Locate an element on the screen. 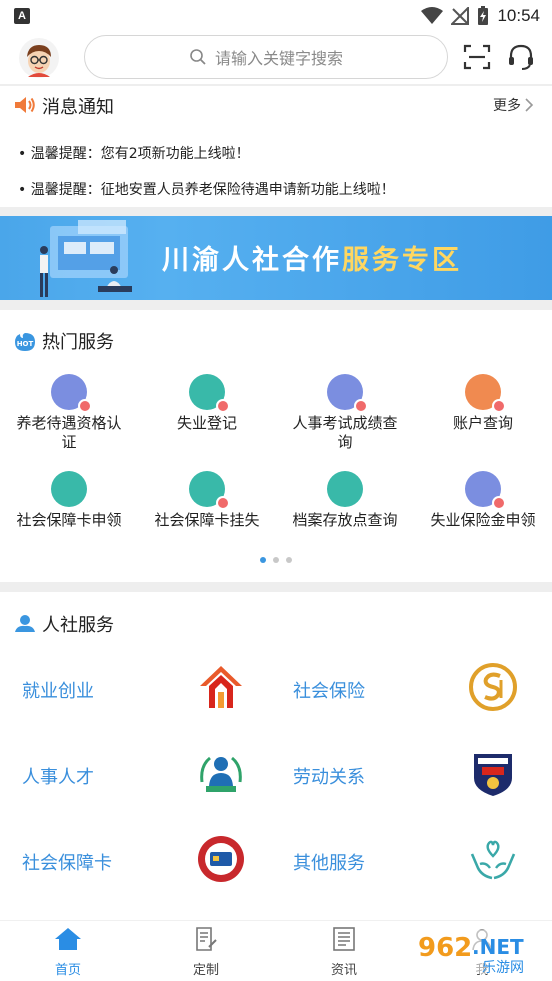  service-label: 社会保障卡挂失 is located at coordinates (207, 520).